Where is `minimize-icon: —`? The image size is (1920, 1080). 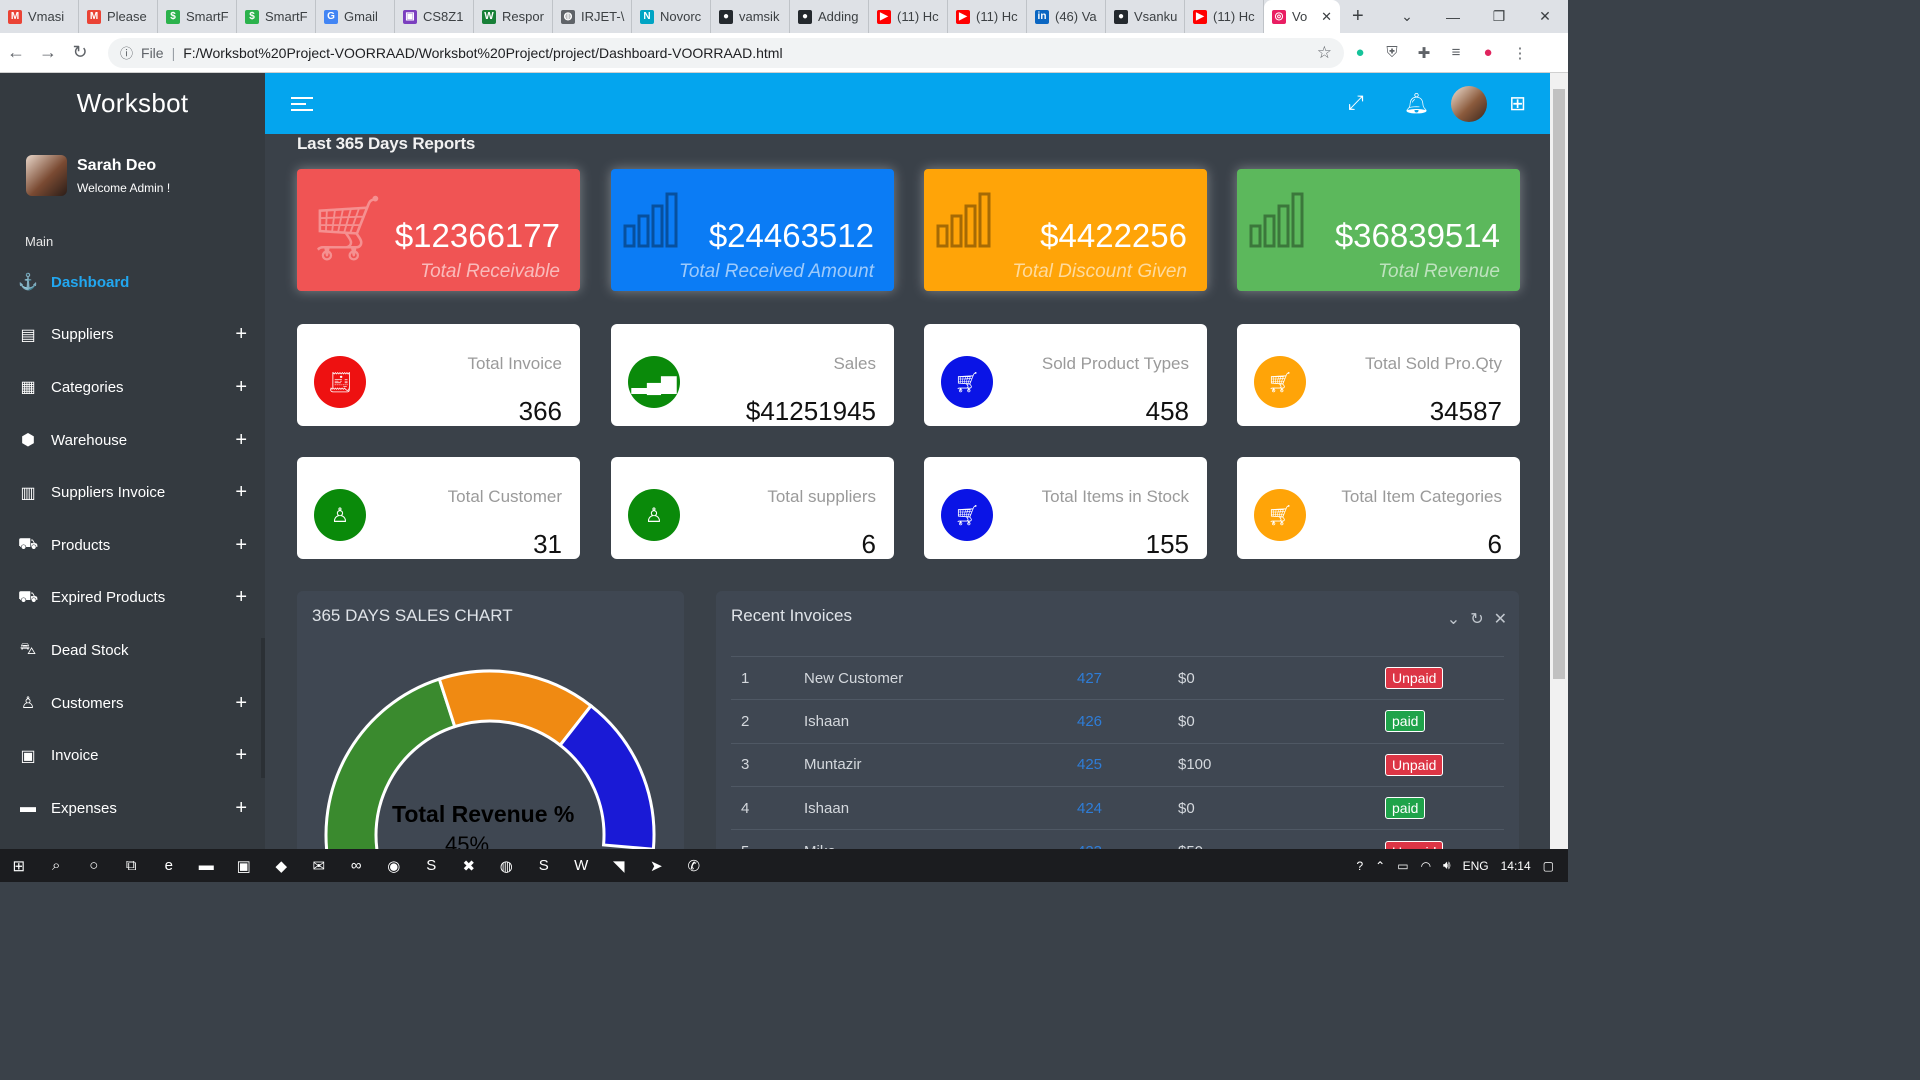
minimize-icon: — is located at coordinates (1453, 16).